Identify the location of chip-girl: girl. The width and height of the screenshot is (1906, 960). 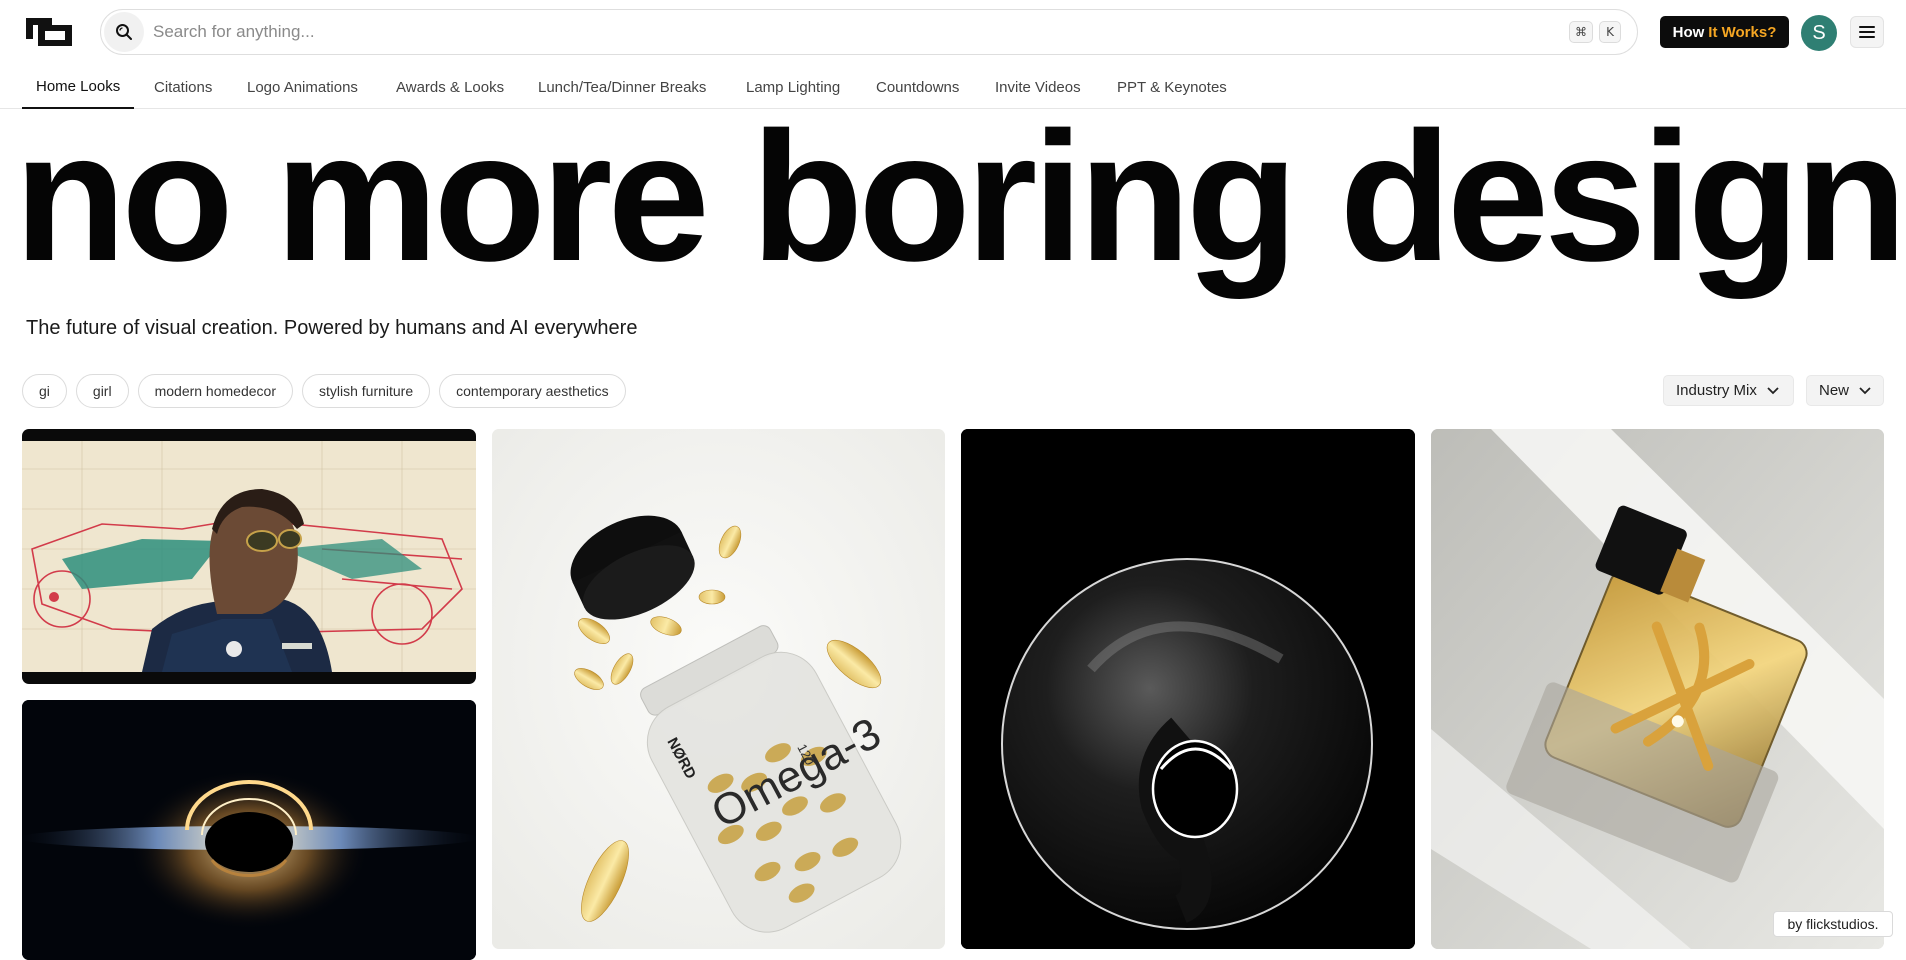
(102, 391).